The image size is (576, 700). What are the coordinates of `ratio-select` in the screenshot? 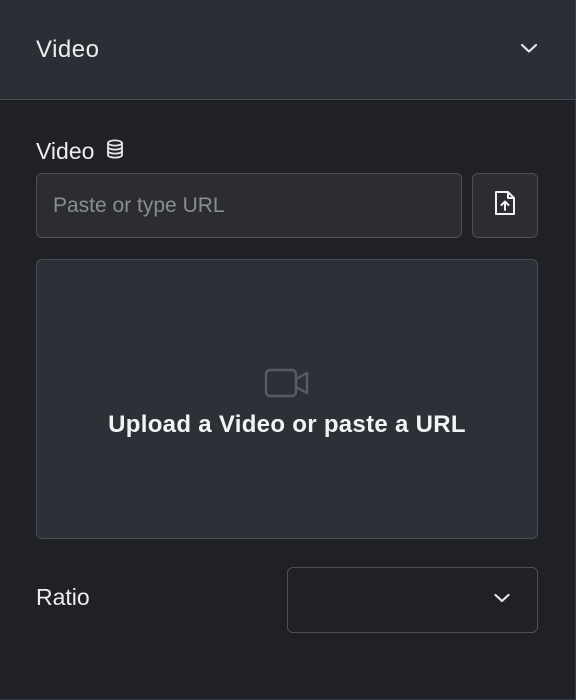 It's located at (412, 600).